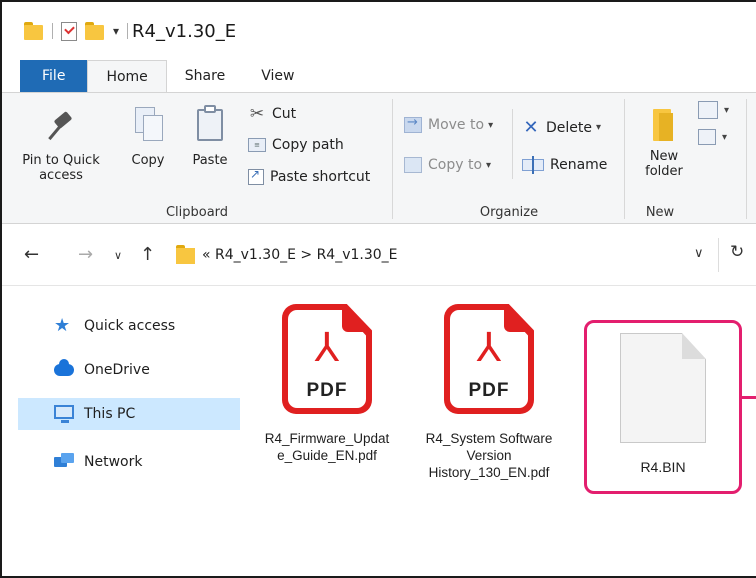  I want to click on pin-label: Pin to Quick access, so click(61, 168).